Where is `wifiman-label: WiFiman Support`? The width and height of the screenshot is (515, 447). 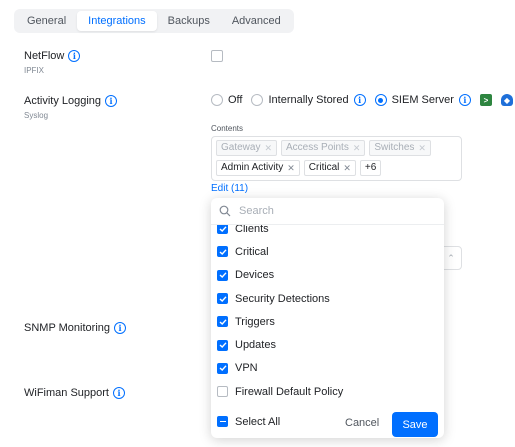 wifiman-label: WiFiman Support is located at coordinates (66, 393).